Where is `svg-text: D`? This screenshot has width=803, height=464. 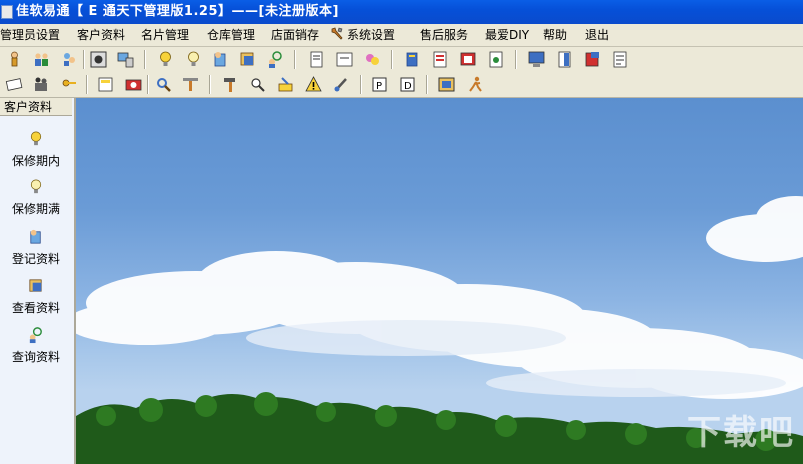 svg-text: D is located at coordinates (408, 86).